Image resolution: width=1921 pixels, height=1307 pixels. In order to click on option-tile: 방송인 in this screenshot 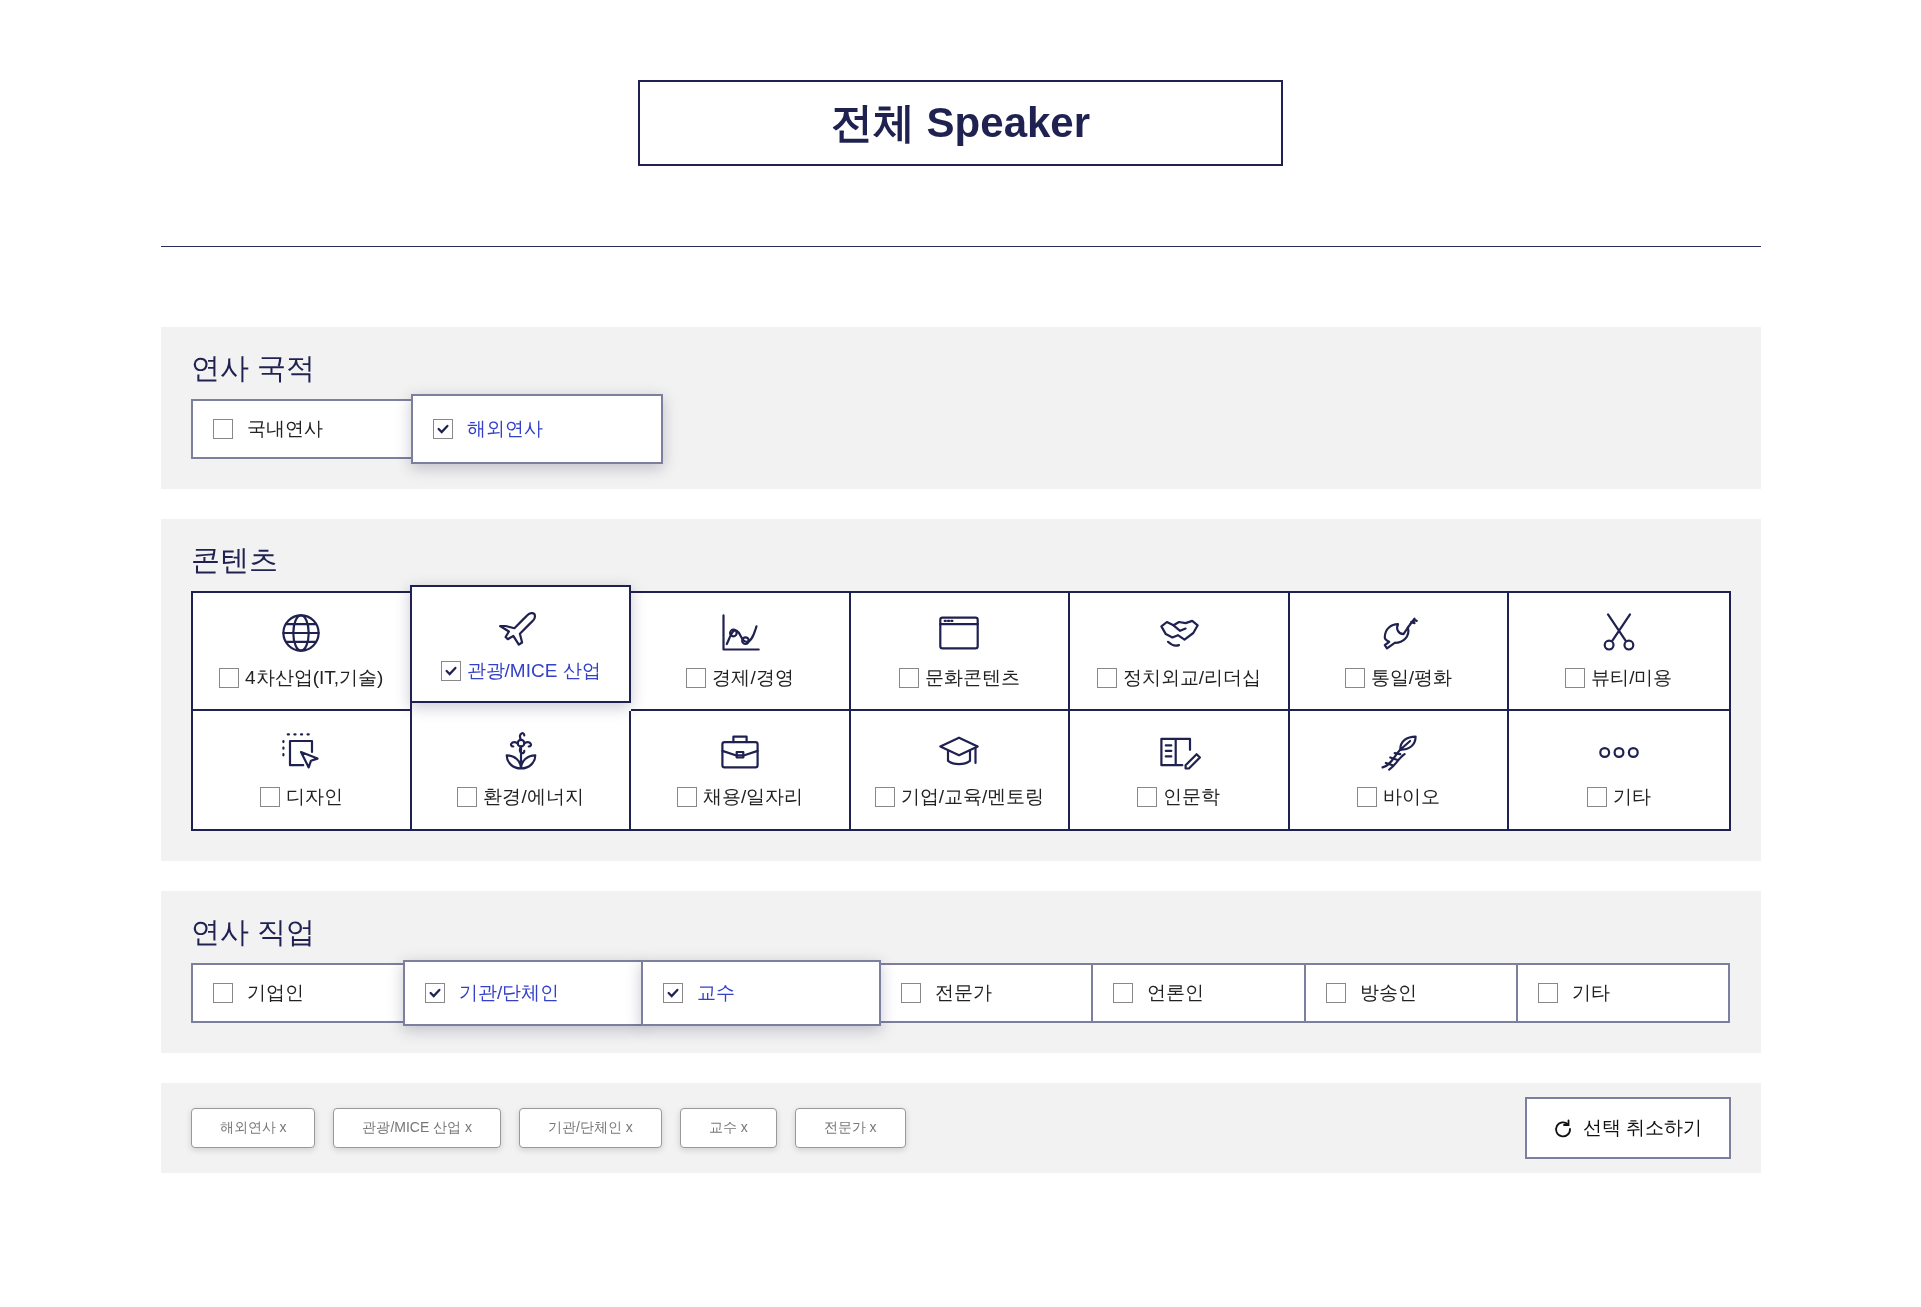, I will do `click(1411, 993)`.